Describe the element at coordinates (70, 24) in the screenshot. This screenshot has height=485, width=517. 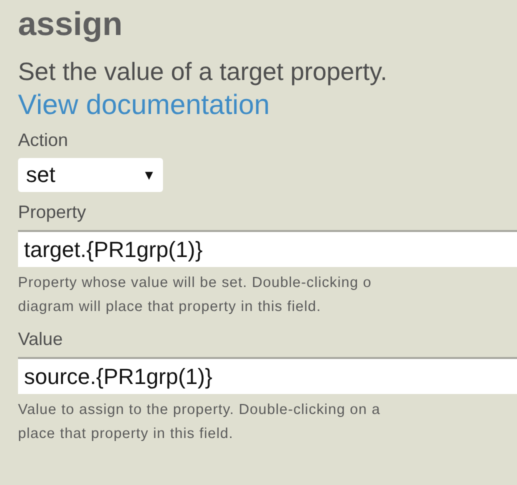
I see `panel-title: assign` at that location.